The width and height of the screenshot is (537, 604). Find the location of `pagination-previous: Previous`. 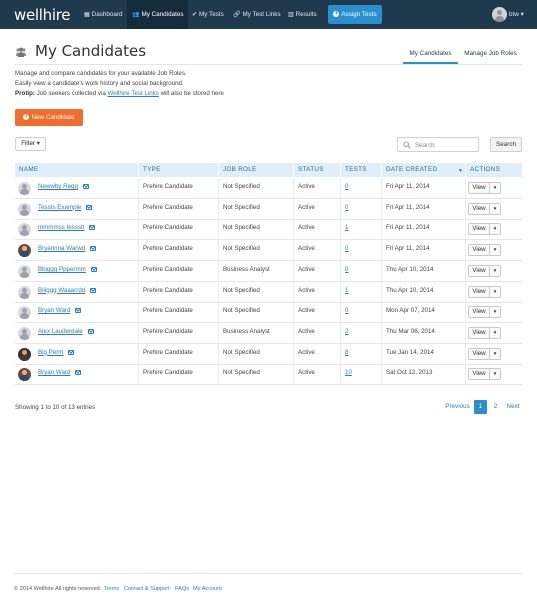

pagination-previous: Previous is located at coordinates (457, 407).